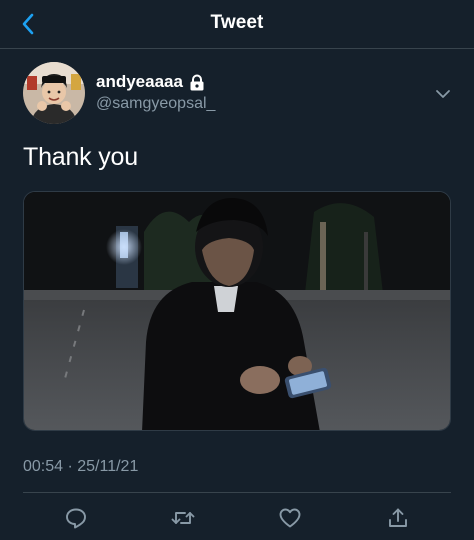 This screenshot has width=474, height=540. I want to click on tweet-text: Thank you, so click(80, 157).